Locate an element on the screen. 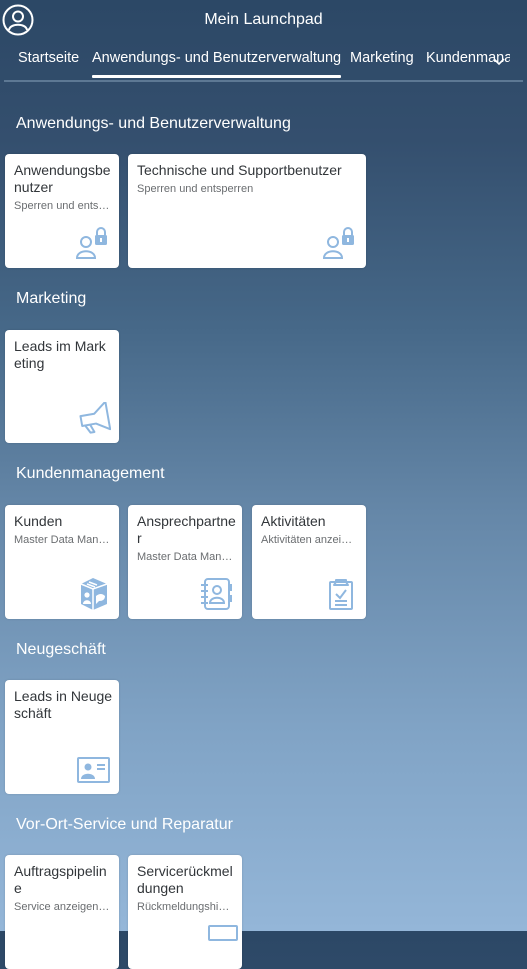 This screenshot has height=969, width=527. tab-bar-divider is located at coordinates (263, 81).